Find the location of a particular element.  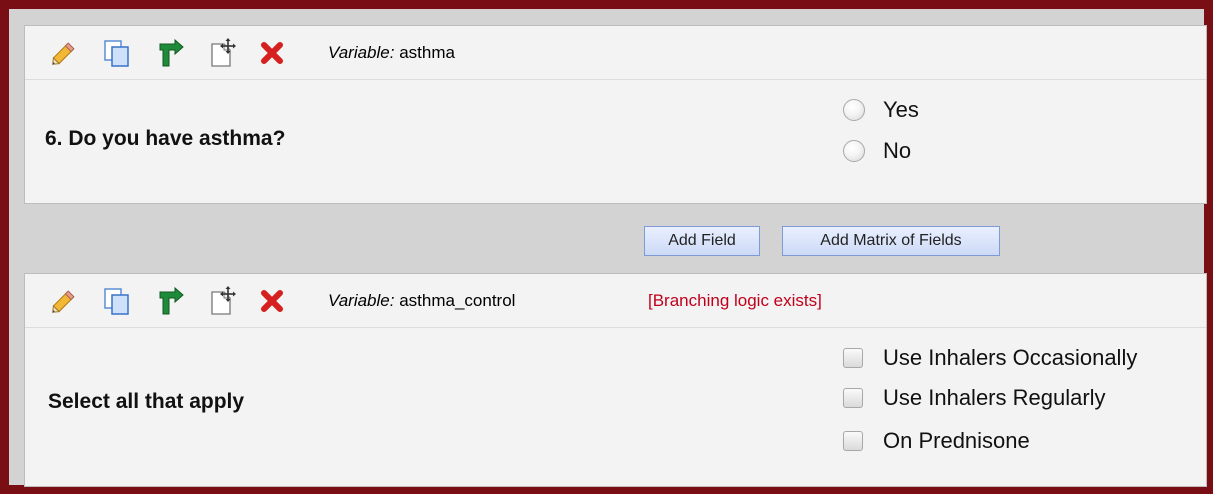

variable-value: asthma_control is located at coordinates (457, 300).